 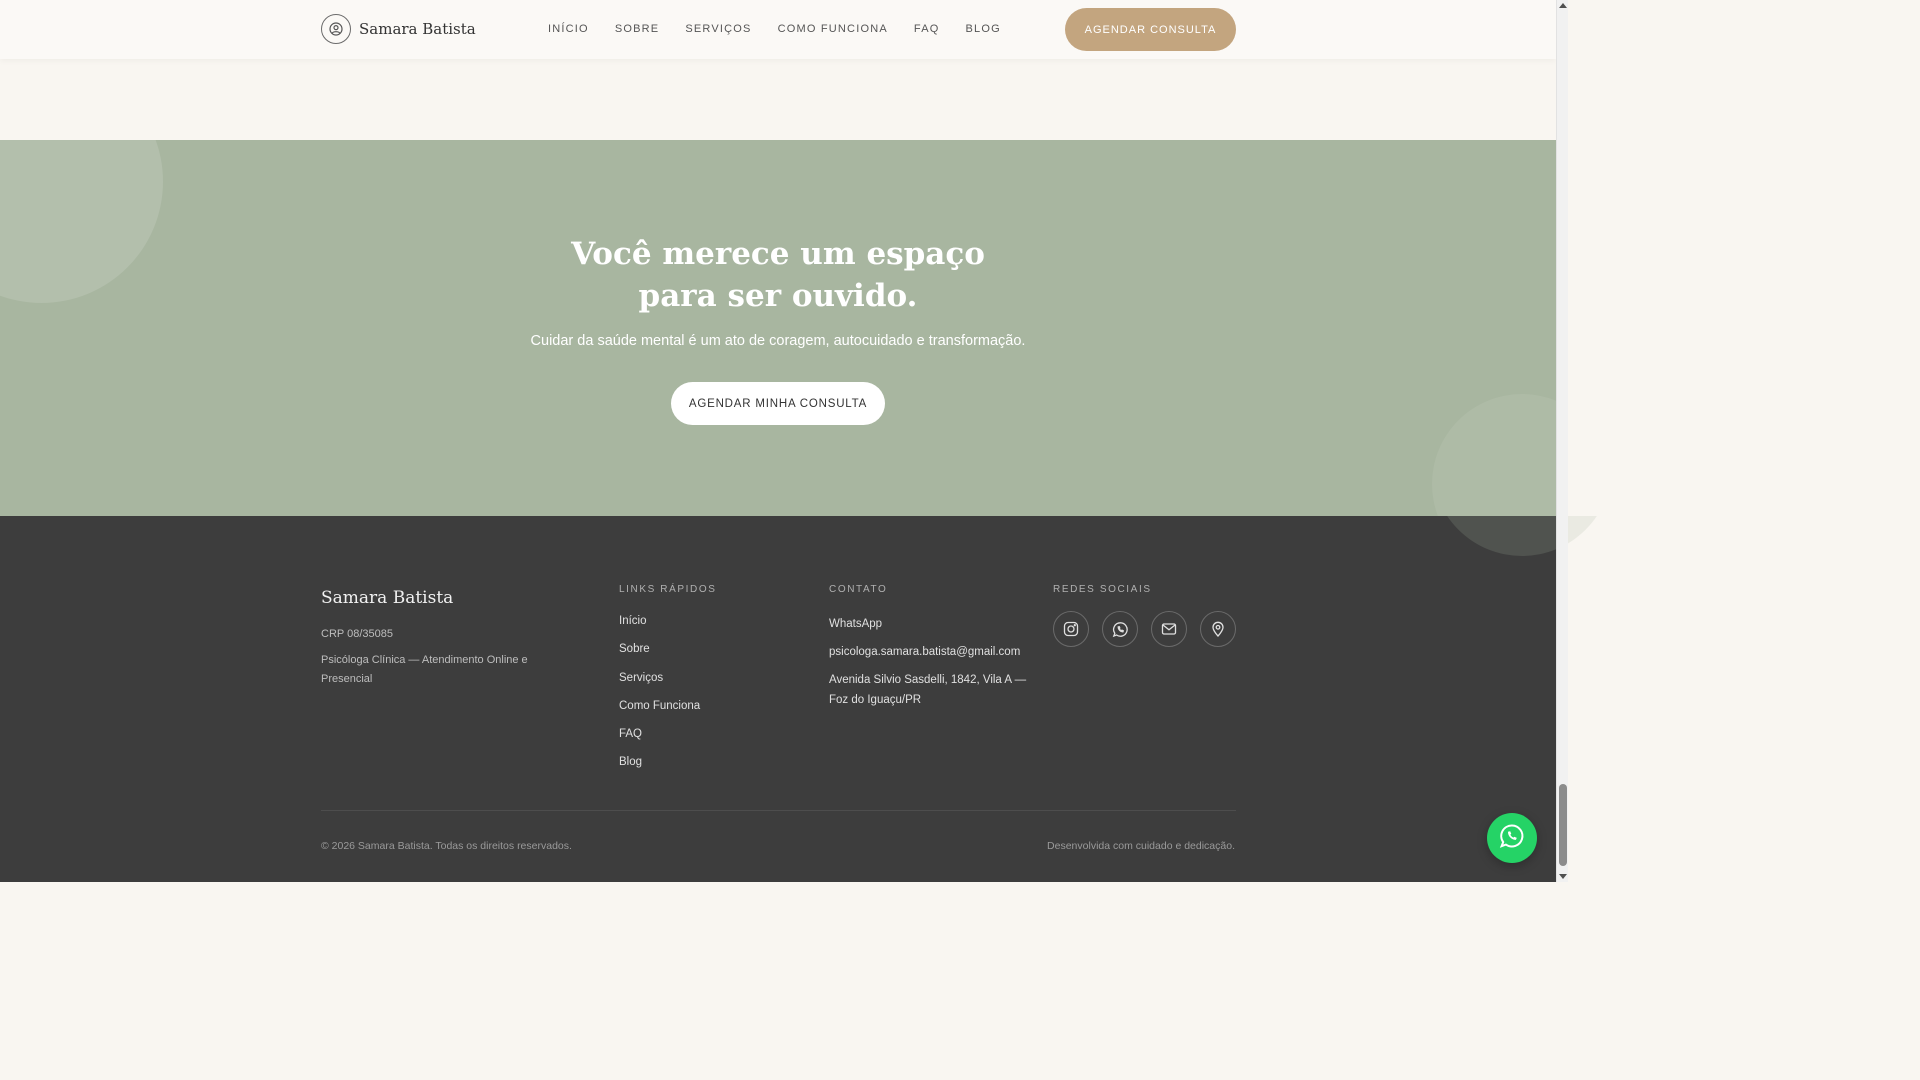 I want to click on section-end-band, so click(x=778, y=99).